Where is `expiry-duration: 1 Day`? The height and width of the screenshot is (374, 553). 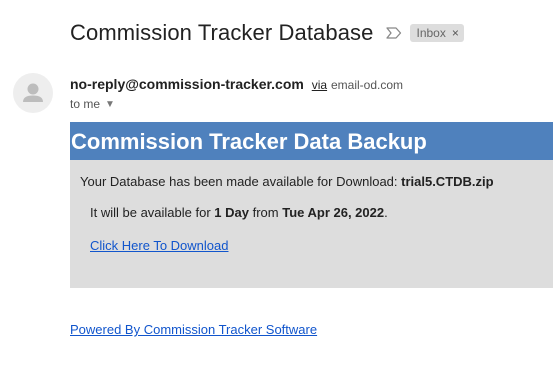 expiry-duration: 1 Day is located at coordinates (231, 212).